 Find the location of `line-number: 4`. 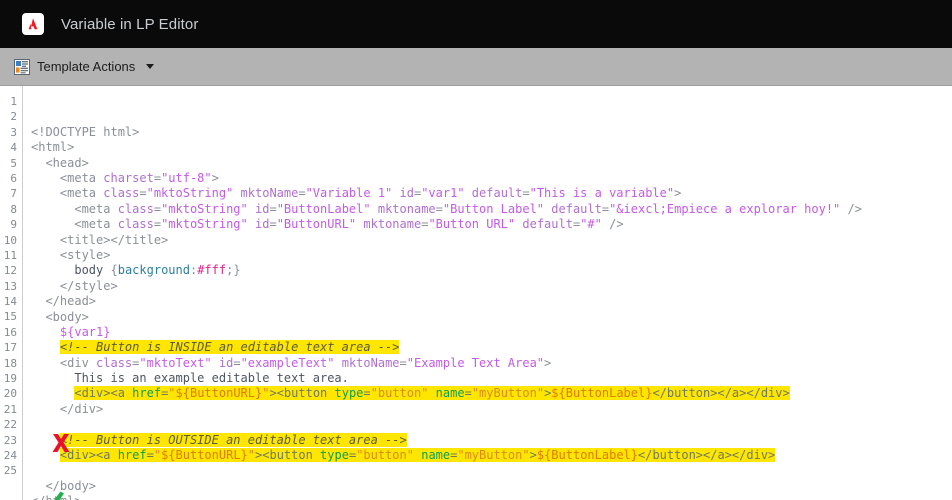

line-number: 4 is located at coordinates (13, 148).